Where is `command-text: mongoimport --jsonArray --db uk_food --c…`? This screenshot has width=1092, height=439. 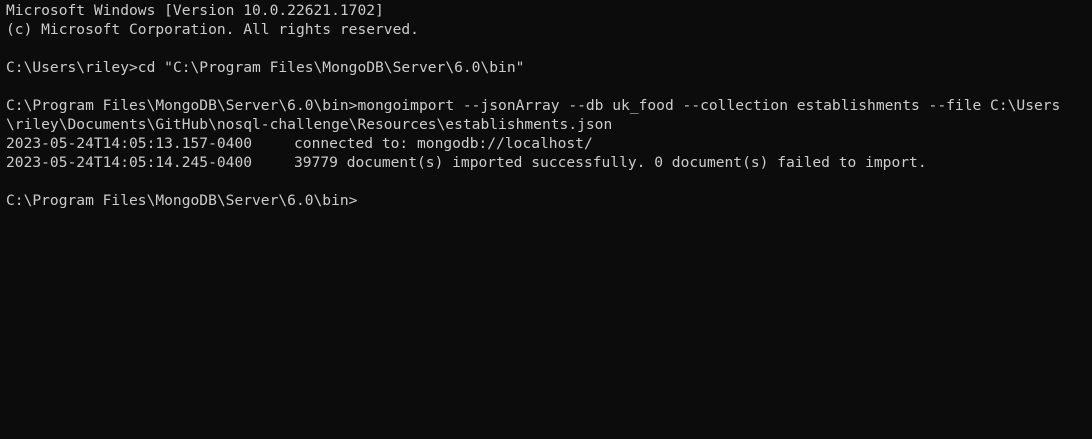
command-text: mongoimport --jsonArray --db uk_food --c… is located at coordinates (709, 105).